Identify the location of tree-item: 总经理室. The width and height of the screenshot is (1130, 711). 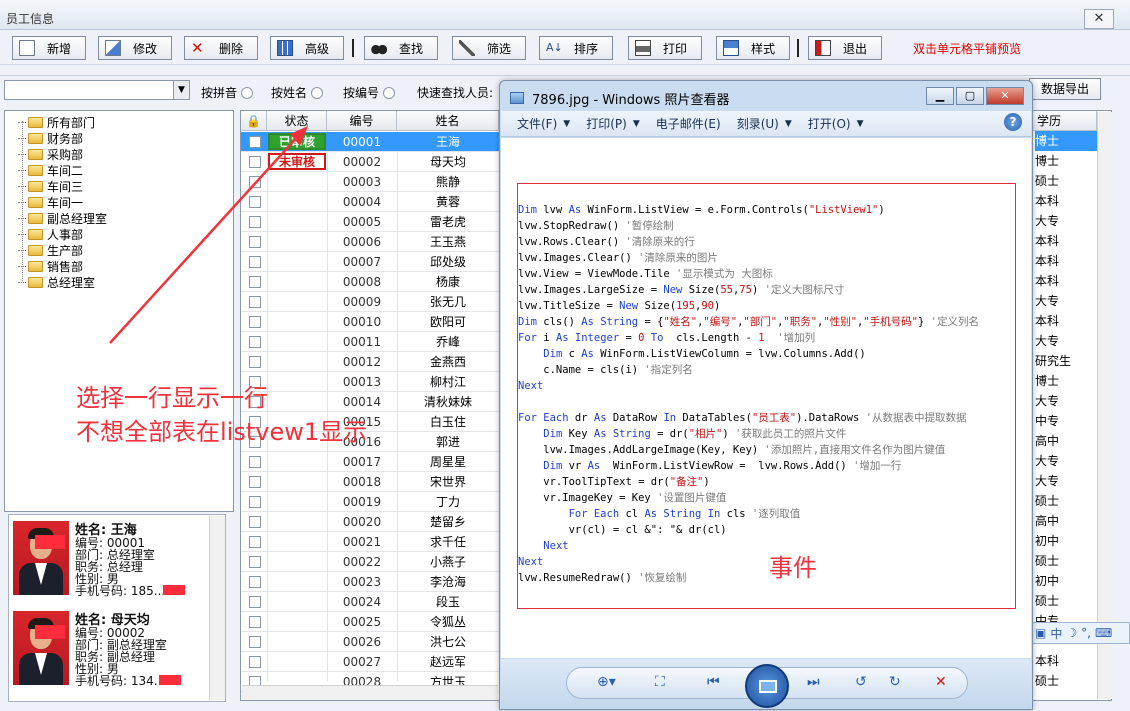
(56, 282).